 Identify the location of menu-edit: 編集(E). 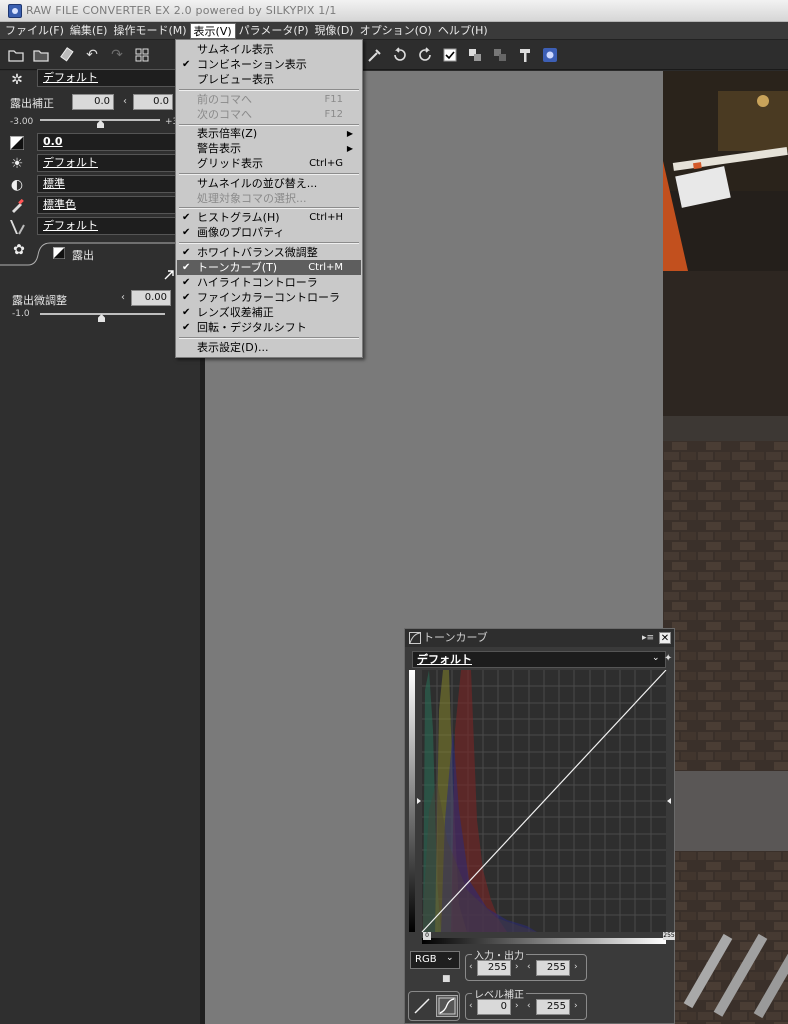
(89, 31).